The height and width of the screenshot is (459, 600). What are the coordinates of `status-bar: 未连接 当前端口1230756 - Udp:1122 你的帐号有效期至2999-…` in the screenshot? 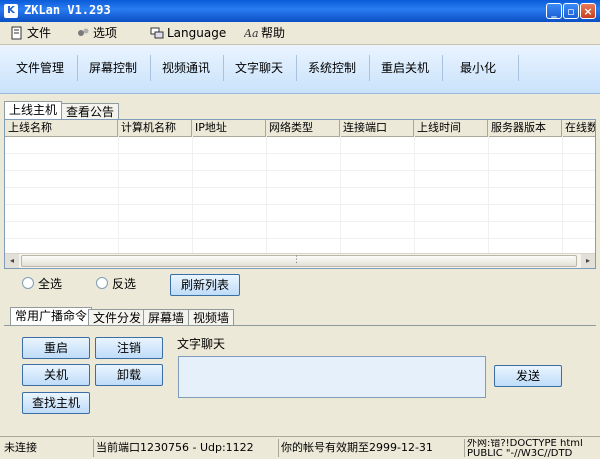 It's located at (300, 447).